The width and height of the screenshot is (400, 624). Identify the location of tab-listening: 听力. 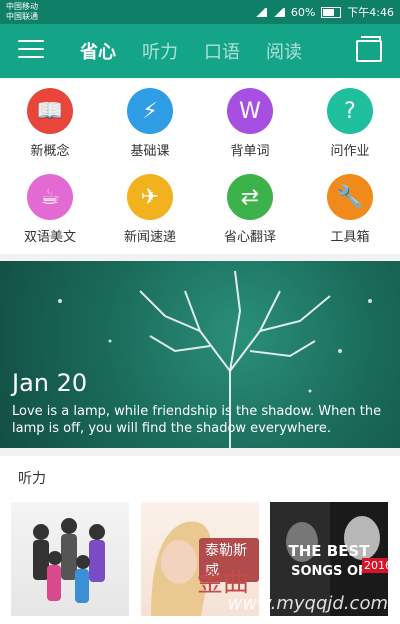
(160, 51).